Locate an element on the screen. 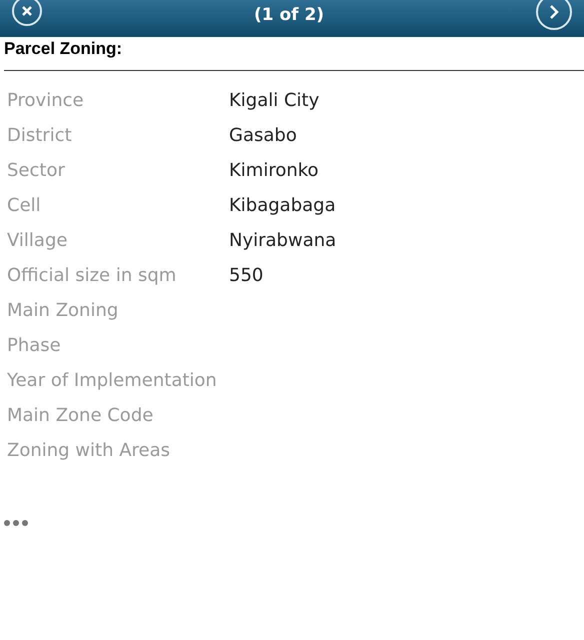  field-value: 550 is located at coordinates (246, 276).